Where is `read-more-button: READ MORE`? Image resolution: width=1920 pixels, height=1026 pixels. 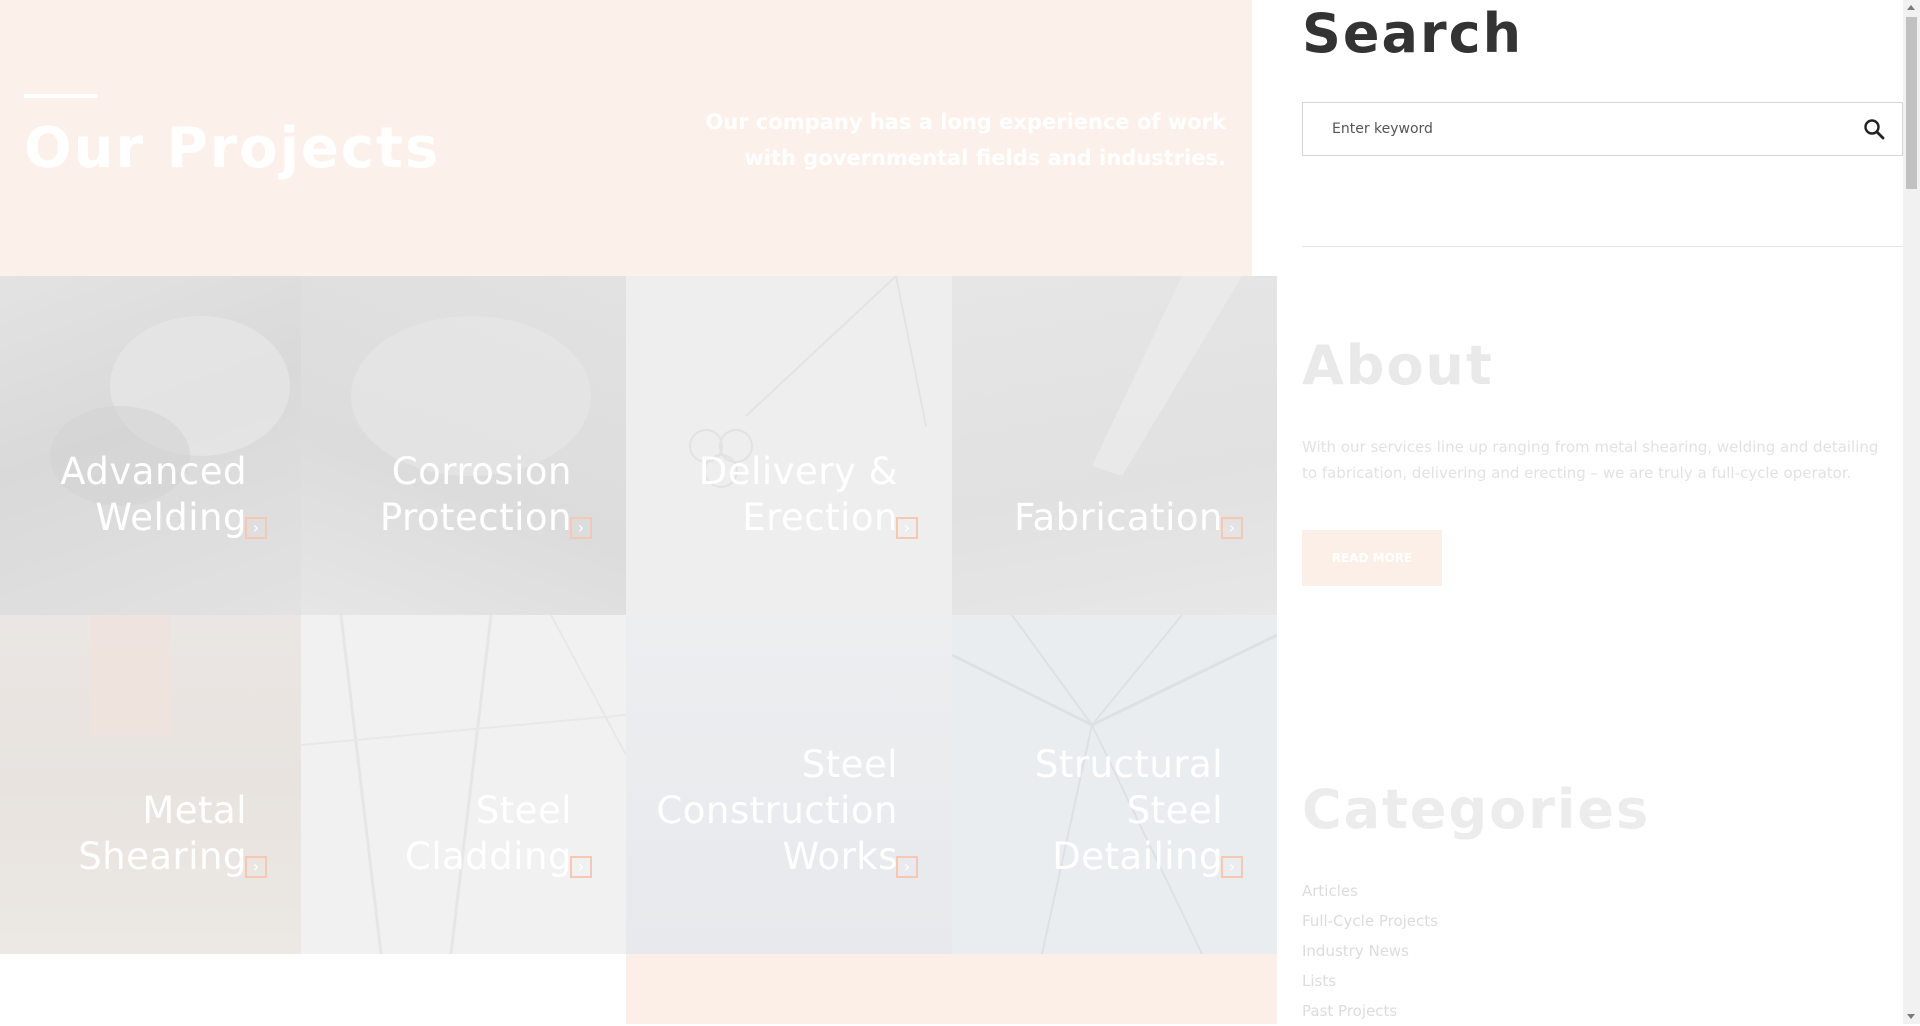
read-more-button: READ MORE is located at coordinates (1372, 558).